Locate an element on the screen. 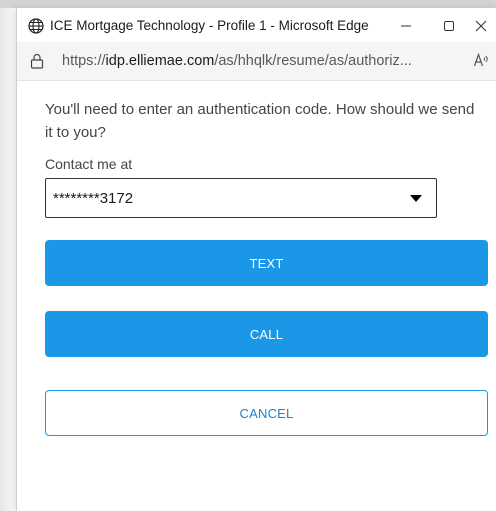 The height and width of the screenshot is (511, 496). background-window-edge is located at coordinates (248, 4).